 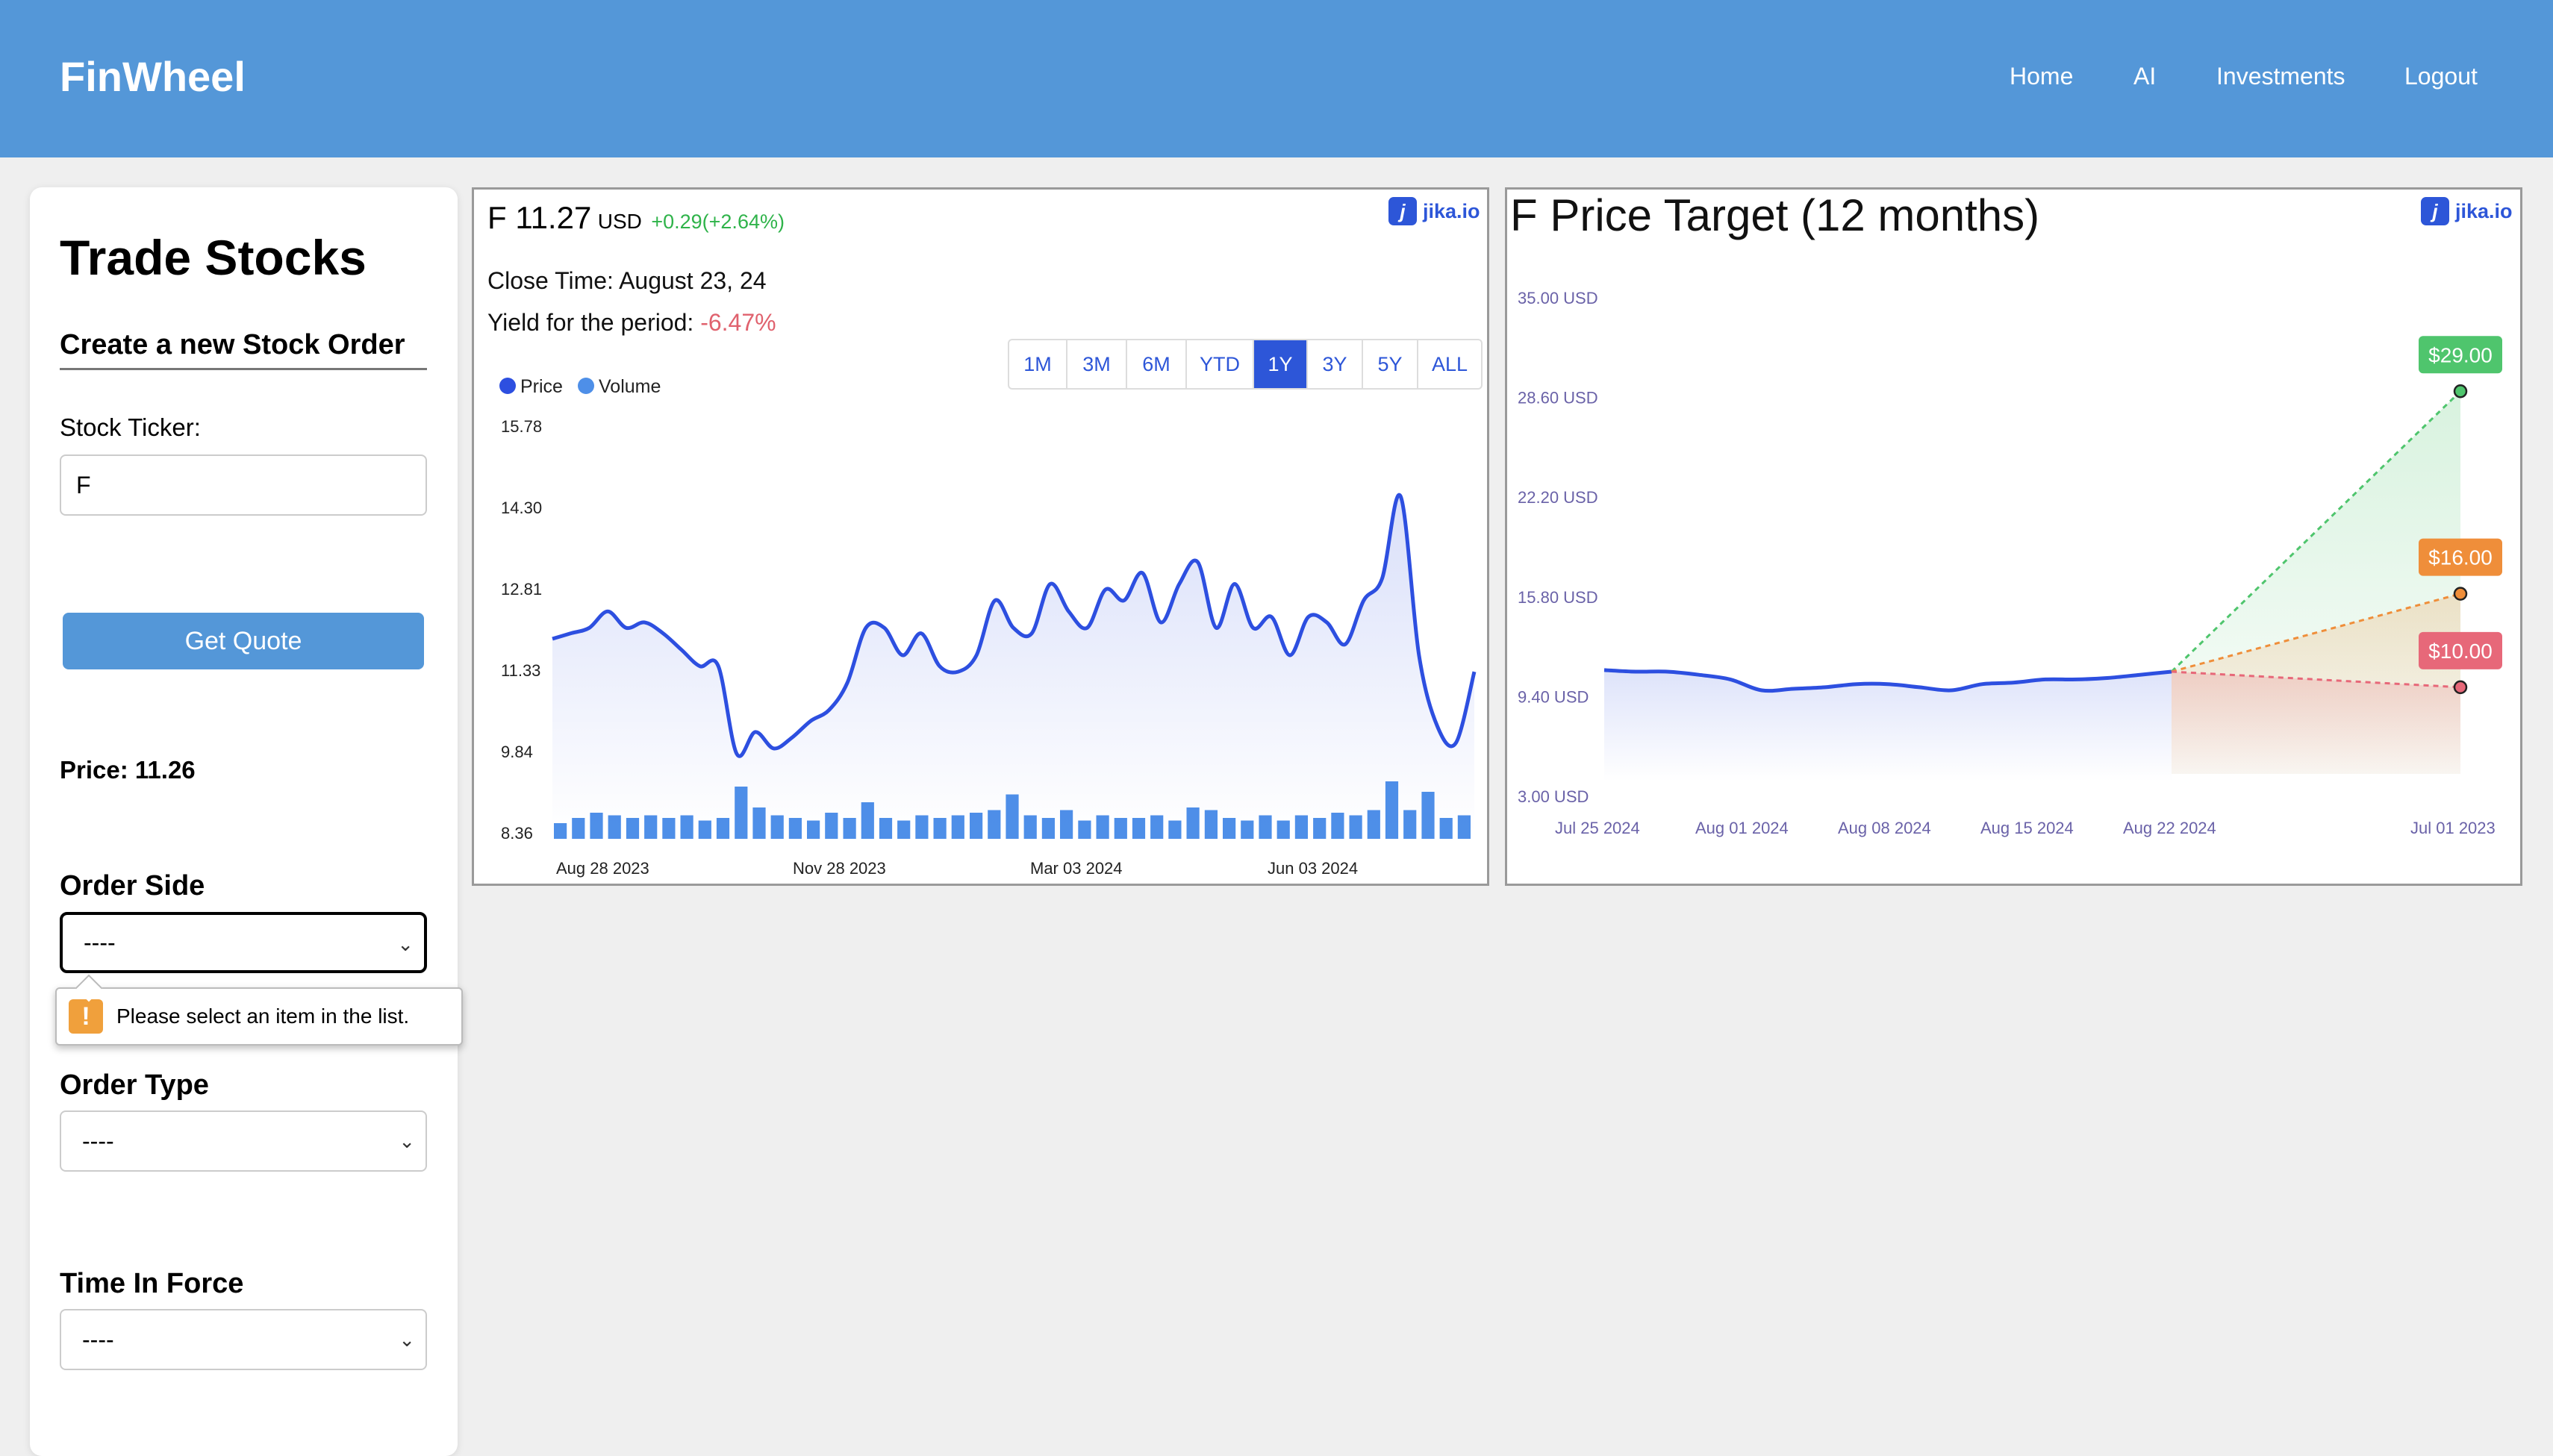 I want to click on target-area, so click(x=2316, y=723).